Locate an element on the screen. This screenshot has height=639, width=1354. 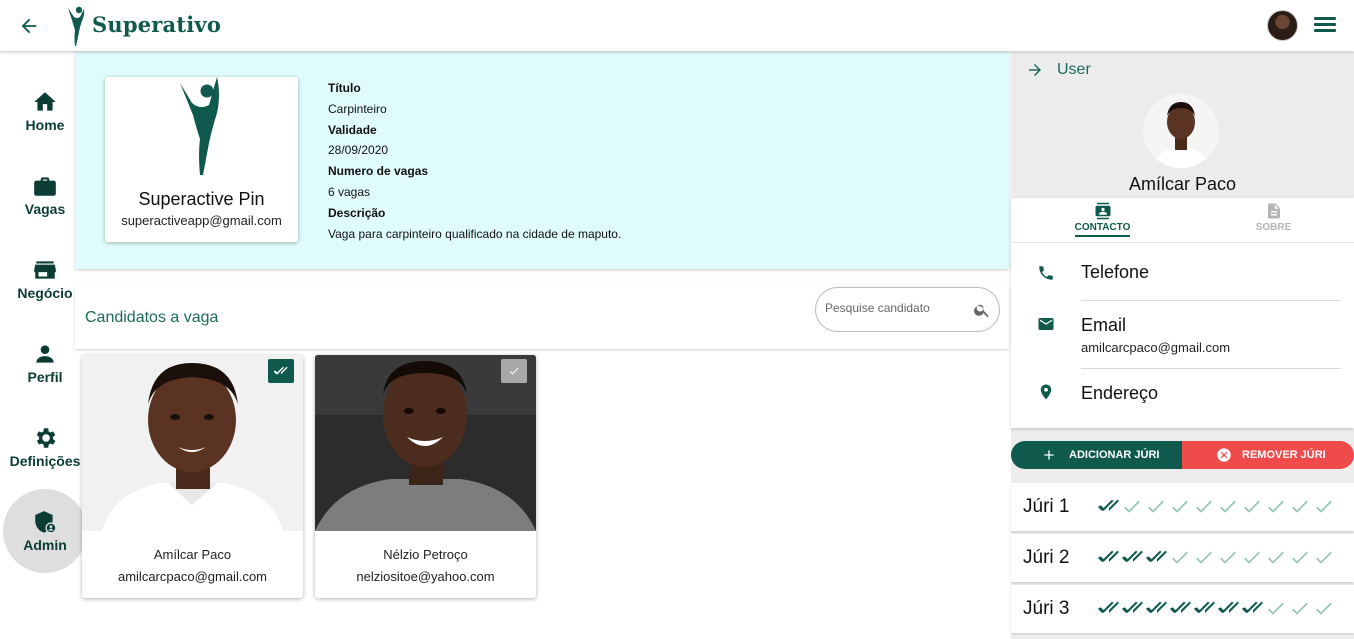
company-name: Superactive Pin is located at coordinates (201, 199).